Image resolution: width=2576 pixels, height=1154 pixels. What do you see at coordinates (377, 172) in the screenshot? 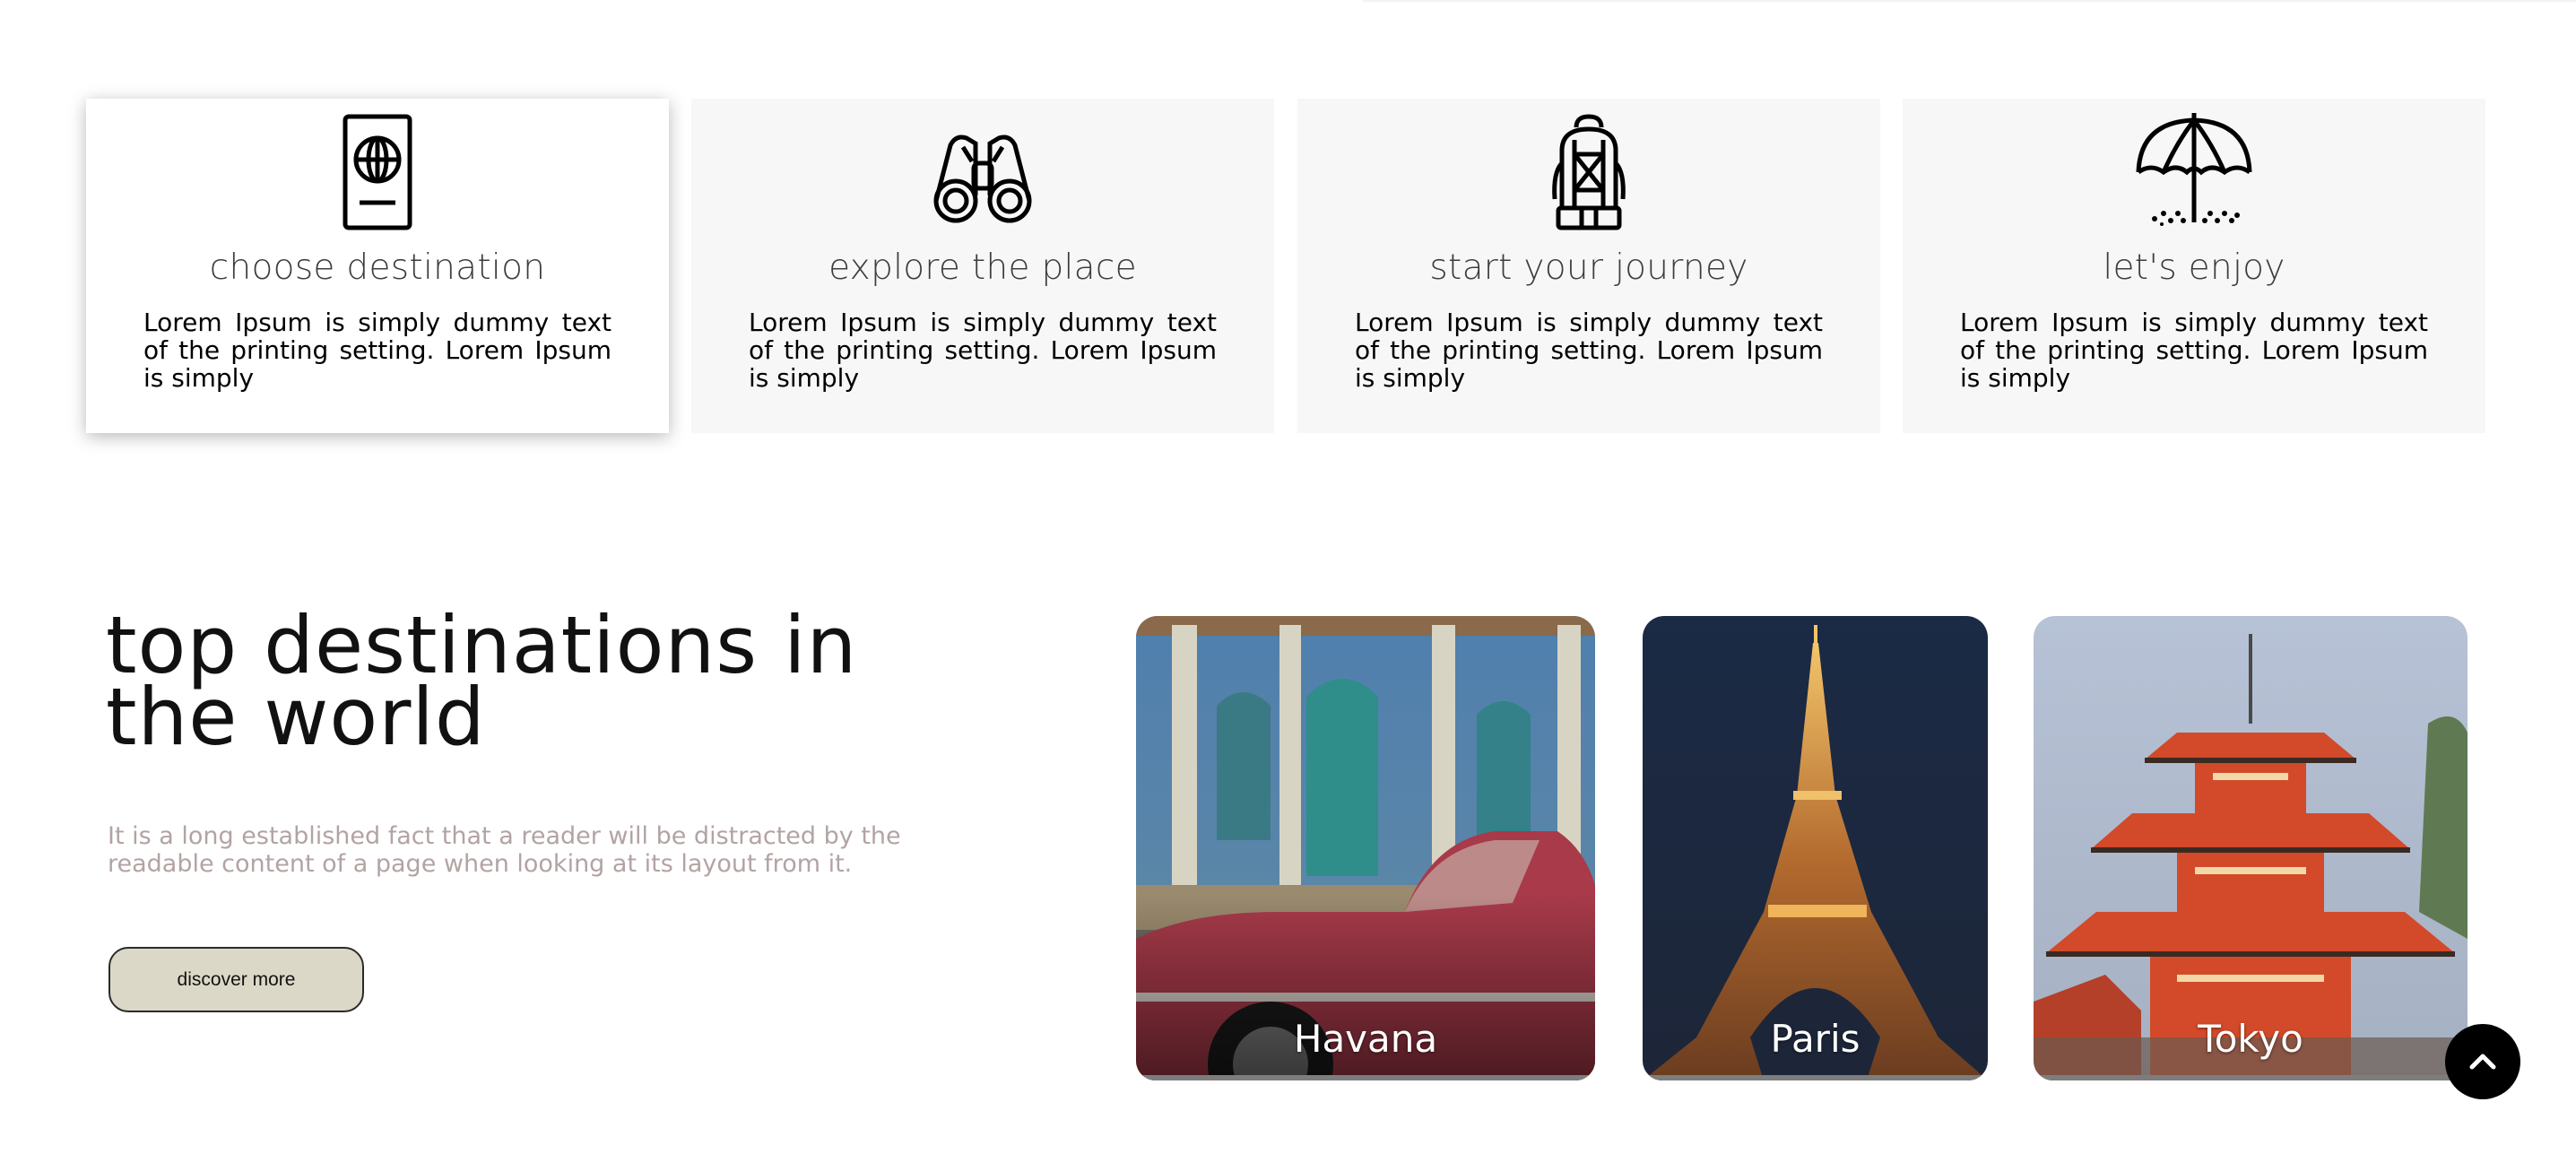
I see `passport-icon` at bounding box center [377, 172].